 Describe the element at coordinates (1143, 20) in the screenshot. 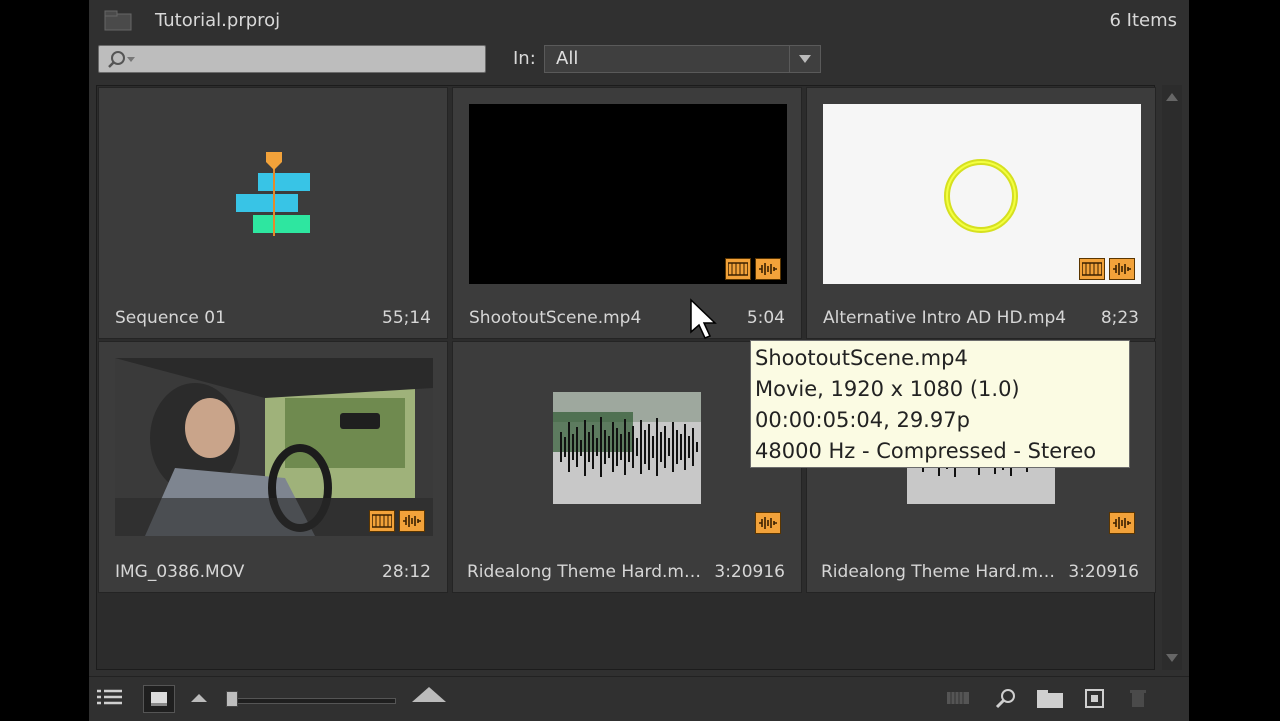

I see `items-count: 6 Items` at that location.